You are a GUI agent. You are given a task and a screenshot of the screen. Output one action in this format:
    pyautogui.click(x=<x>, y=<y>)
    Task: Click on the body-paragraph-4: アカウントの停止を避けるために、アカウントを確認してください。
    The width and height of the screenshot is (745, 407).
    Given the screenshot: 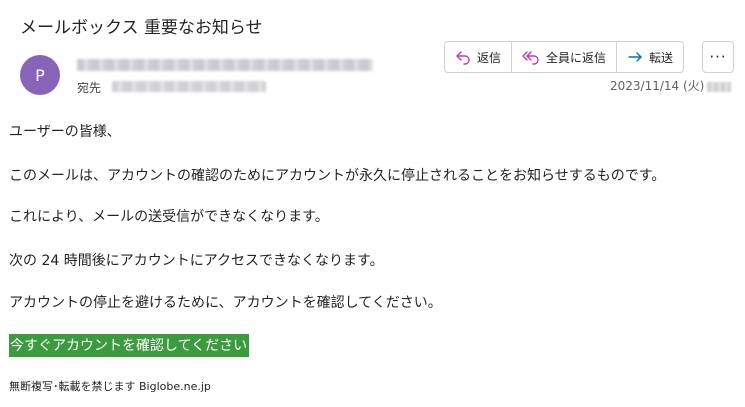 What is the action you would take?
    pyautogui.click(x=225, y=303)
    